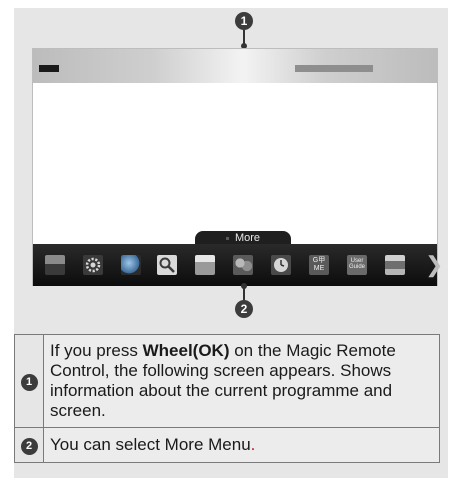 This screenshot has height=486, width=460. What do you see at coordinates (96, 350) in the screenshot?
I see `row1-text-before: If you press` at bounding box center [96, 350].